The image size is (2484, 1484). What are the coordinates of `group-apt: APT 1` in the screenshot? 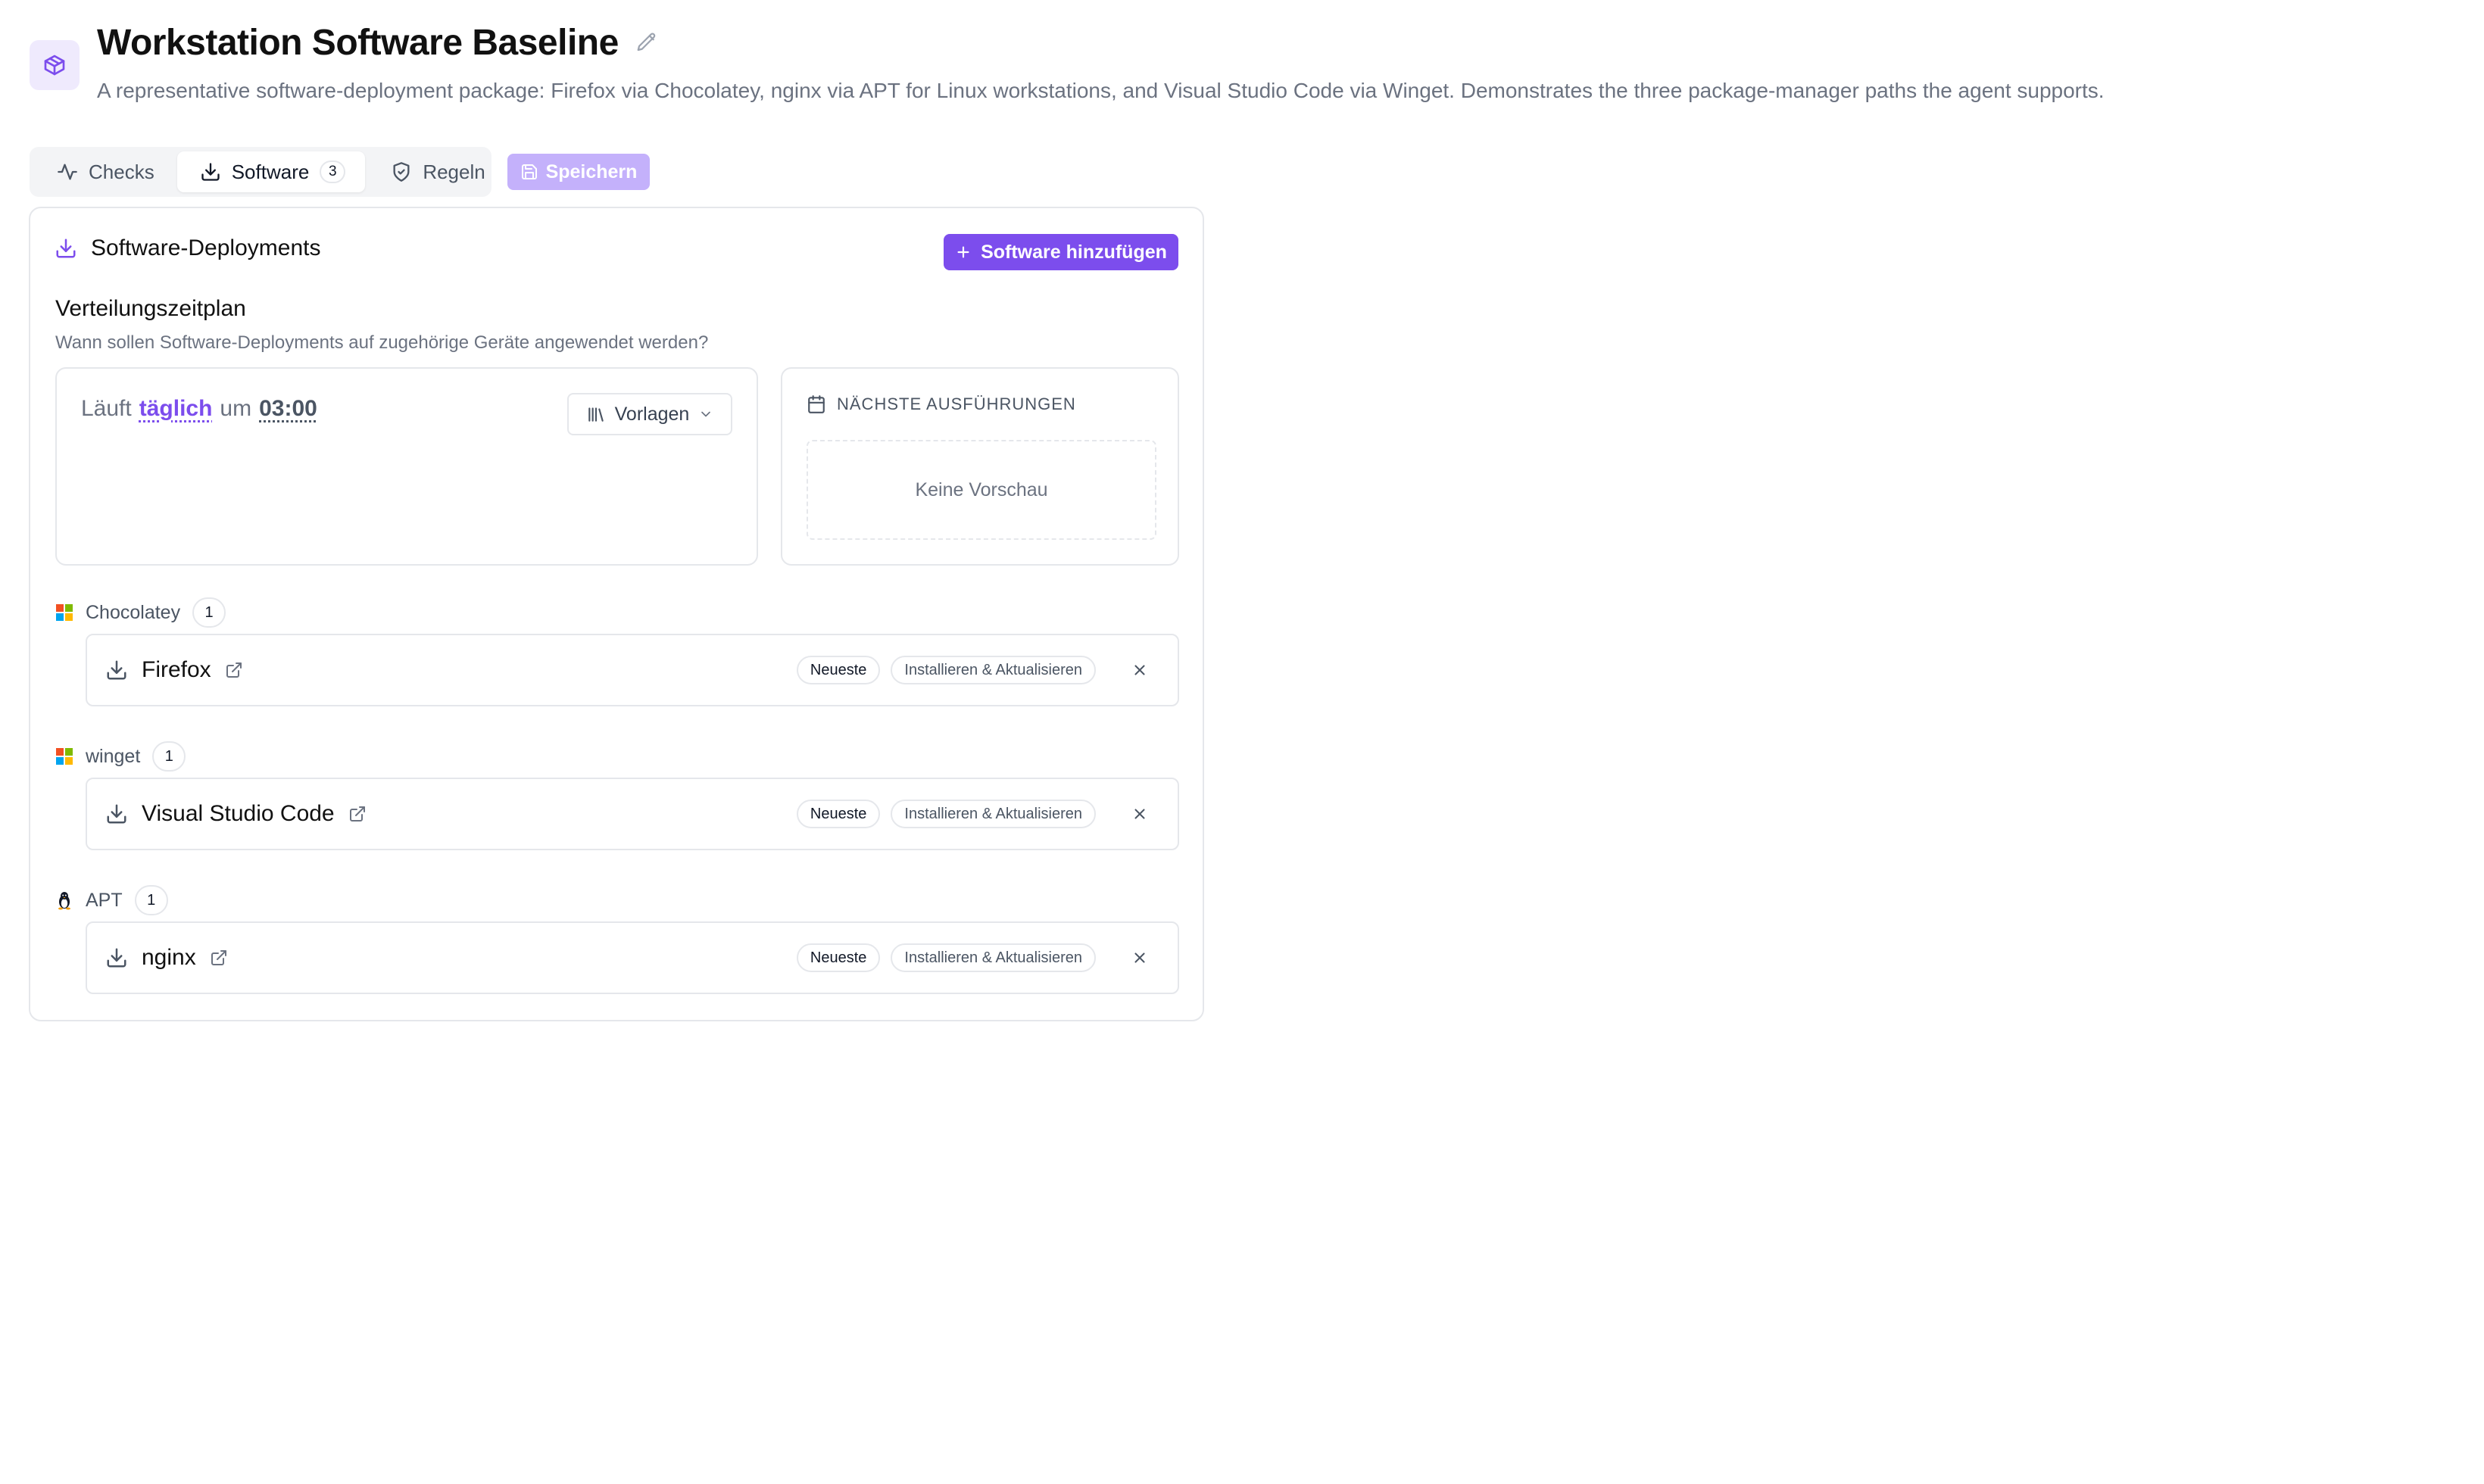 It's located at (112, 900).